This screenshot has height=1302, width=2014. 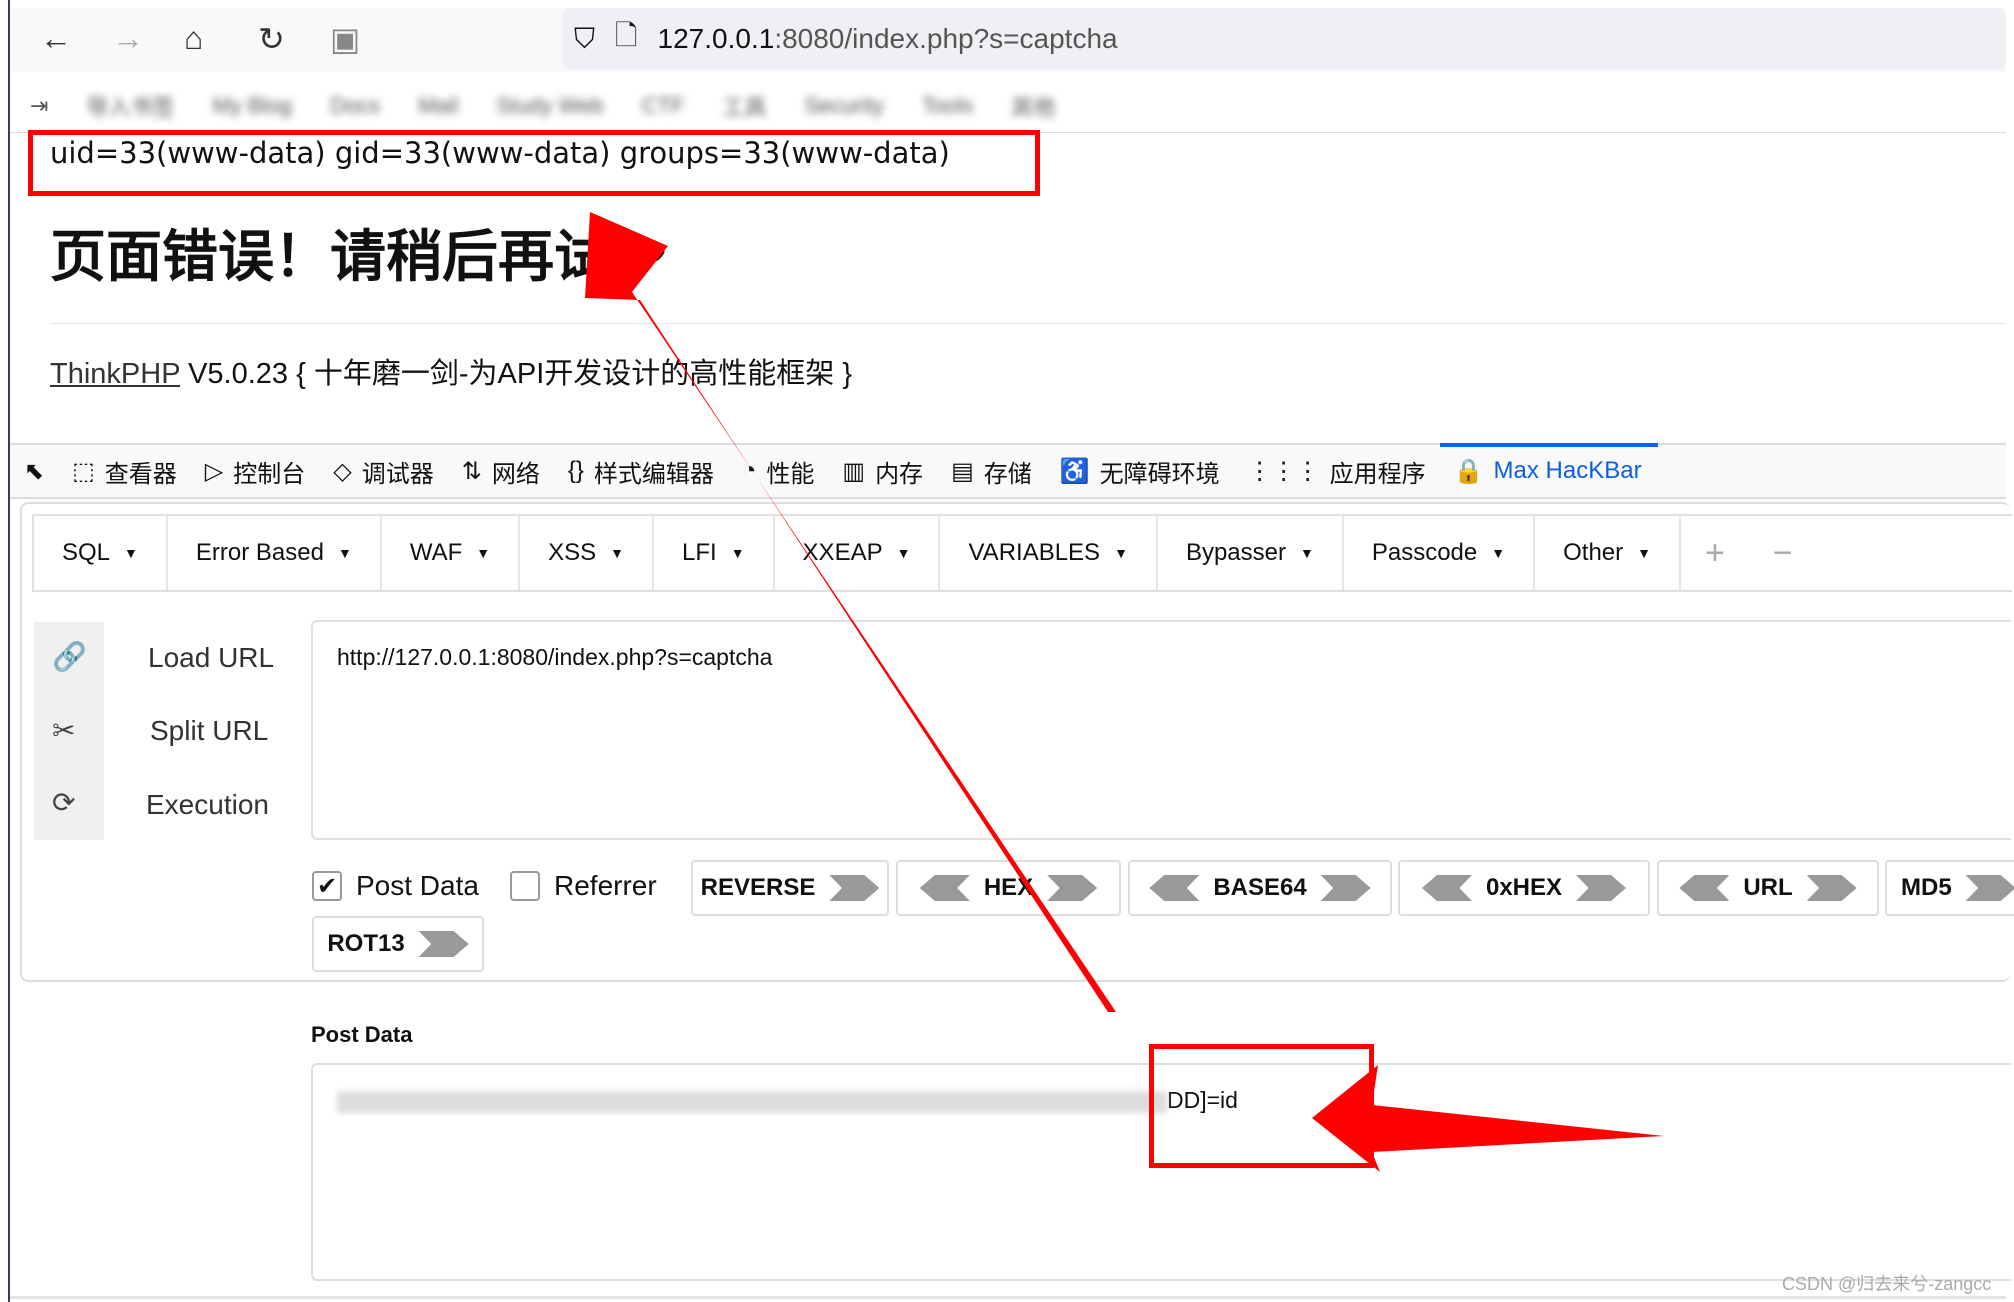 What do you see at coordinates (1887, 1284) in the screenshot?
I see `watermark: CSDN @归去来兮-zangcc` at bounding box center [1887, 1284].